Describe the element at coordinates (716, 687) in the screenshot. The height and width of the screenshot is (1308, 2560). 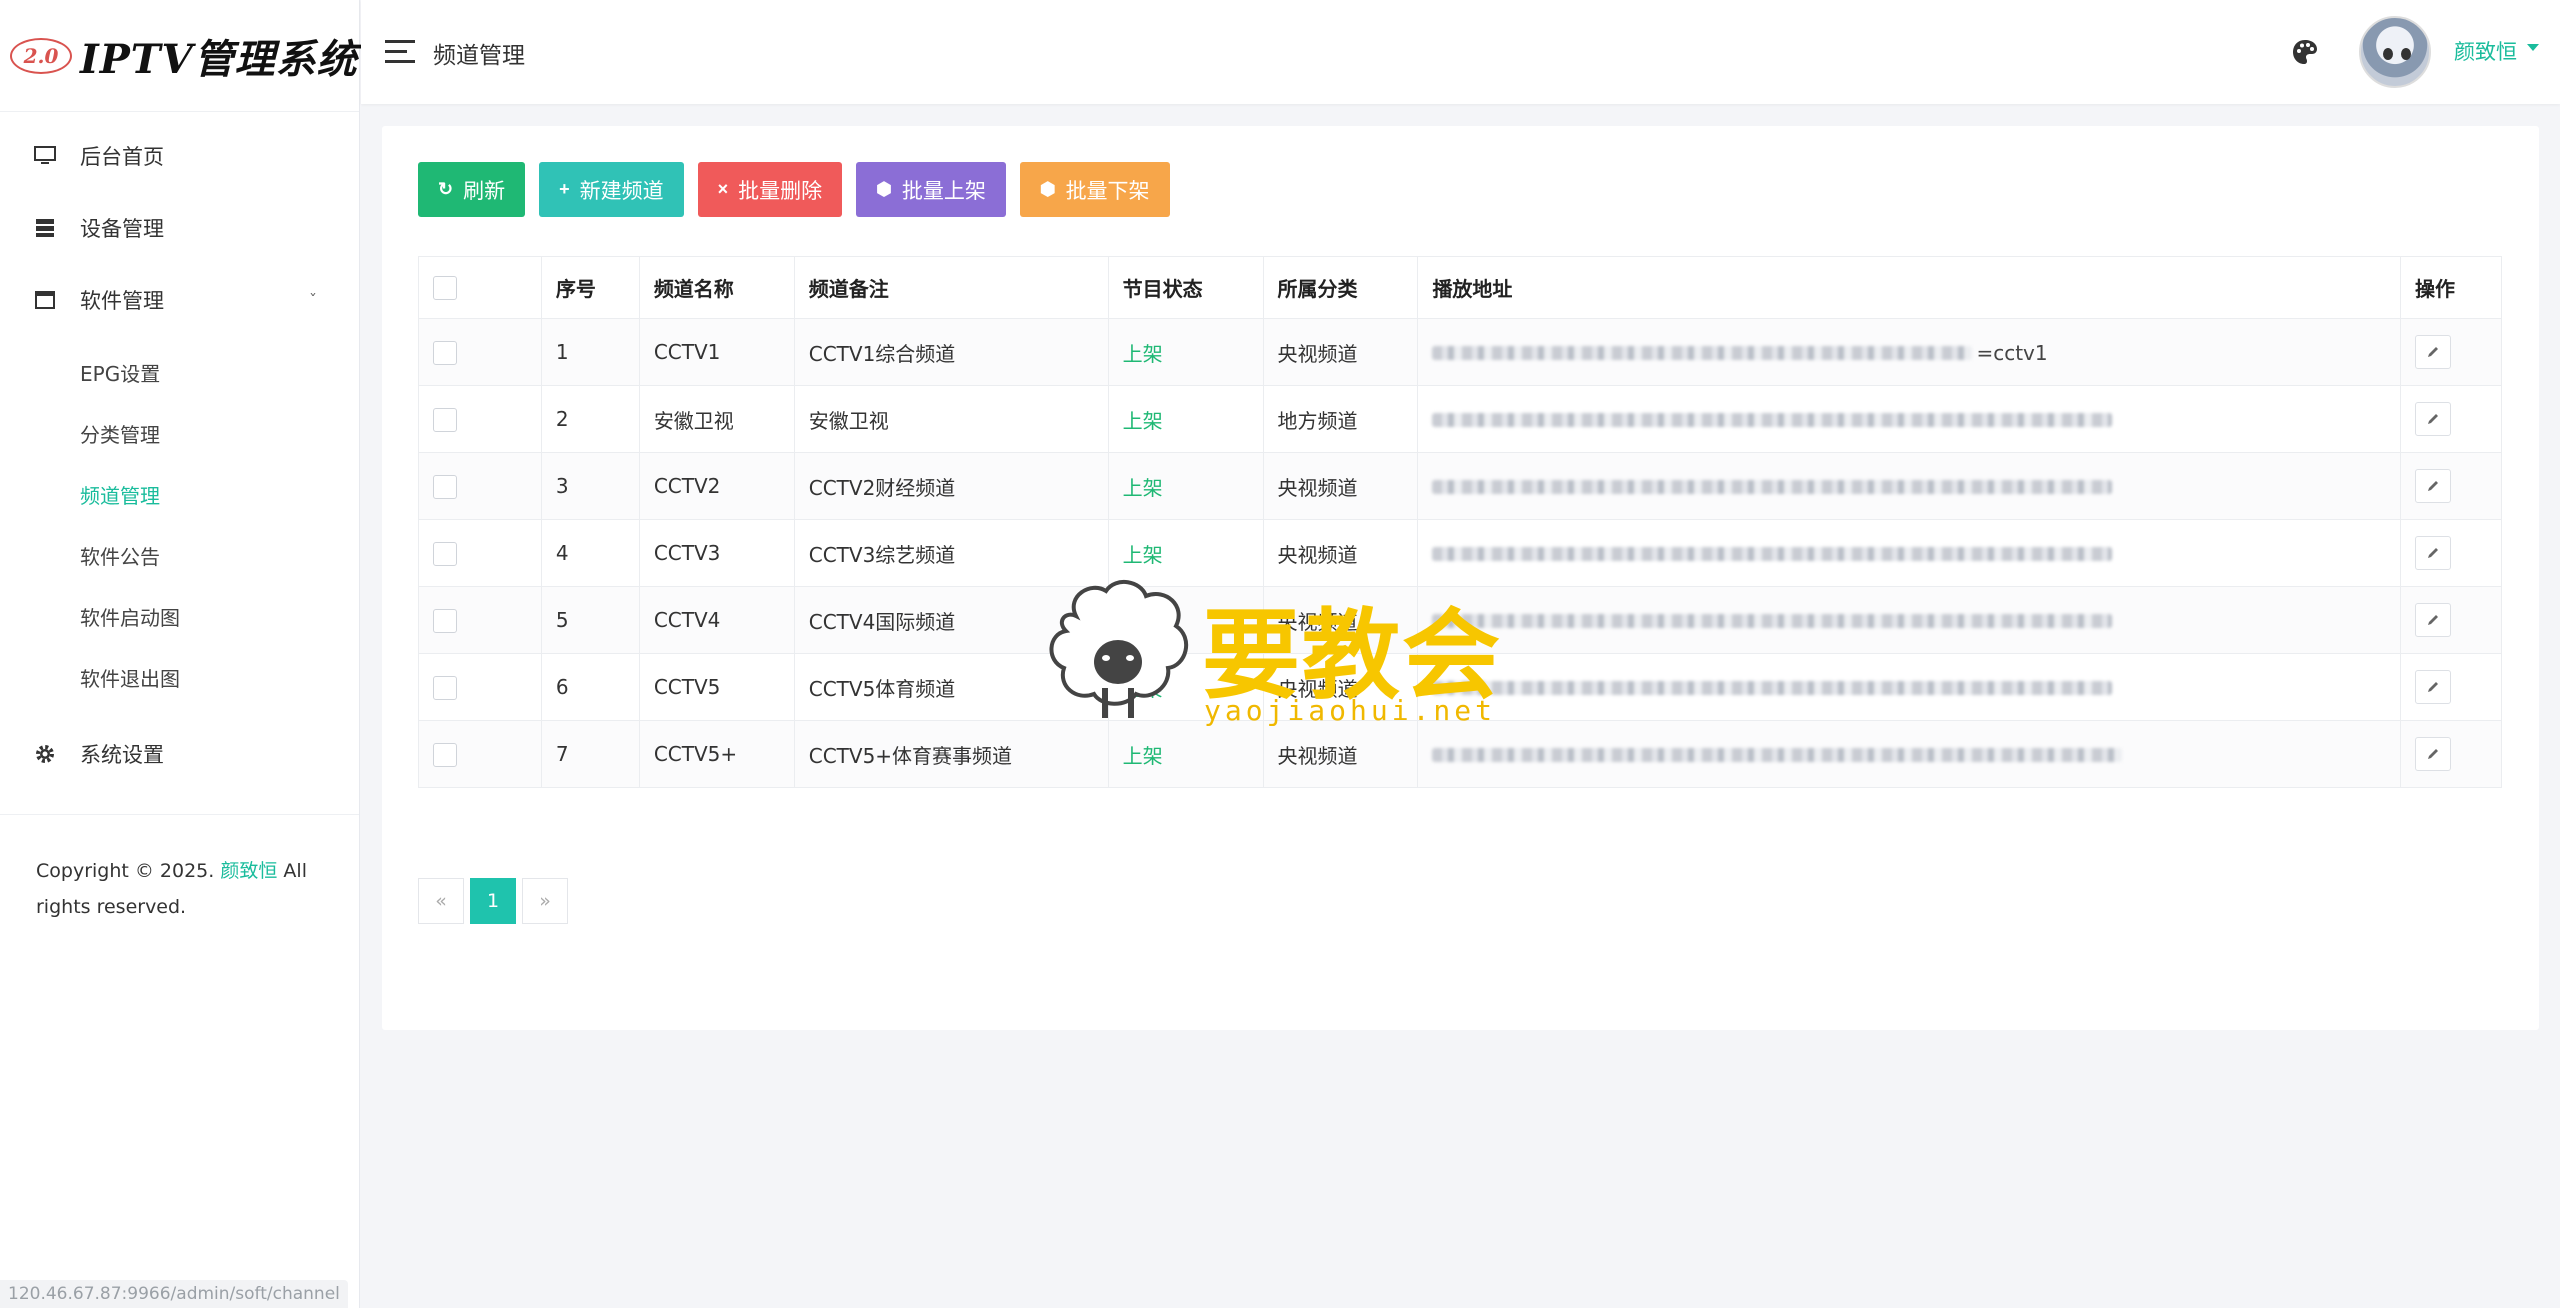
I see `cell-channel-name: CCTV5` at that location.